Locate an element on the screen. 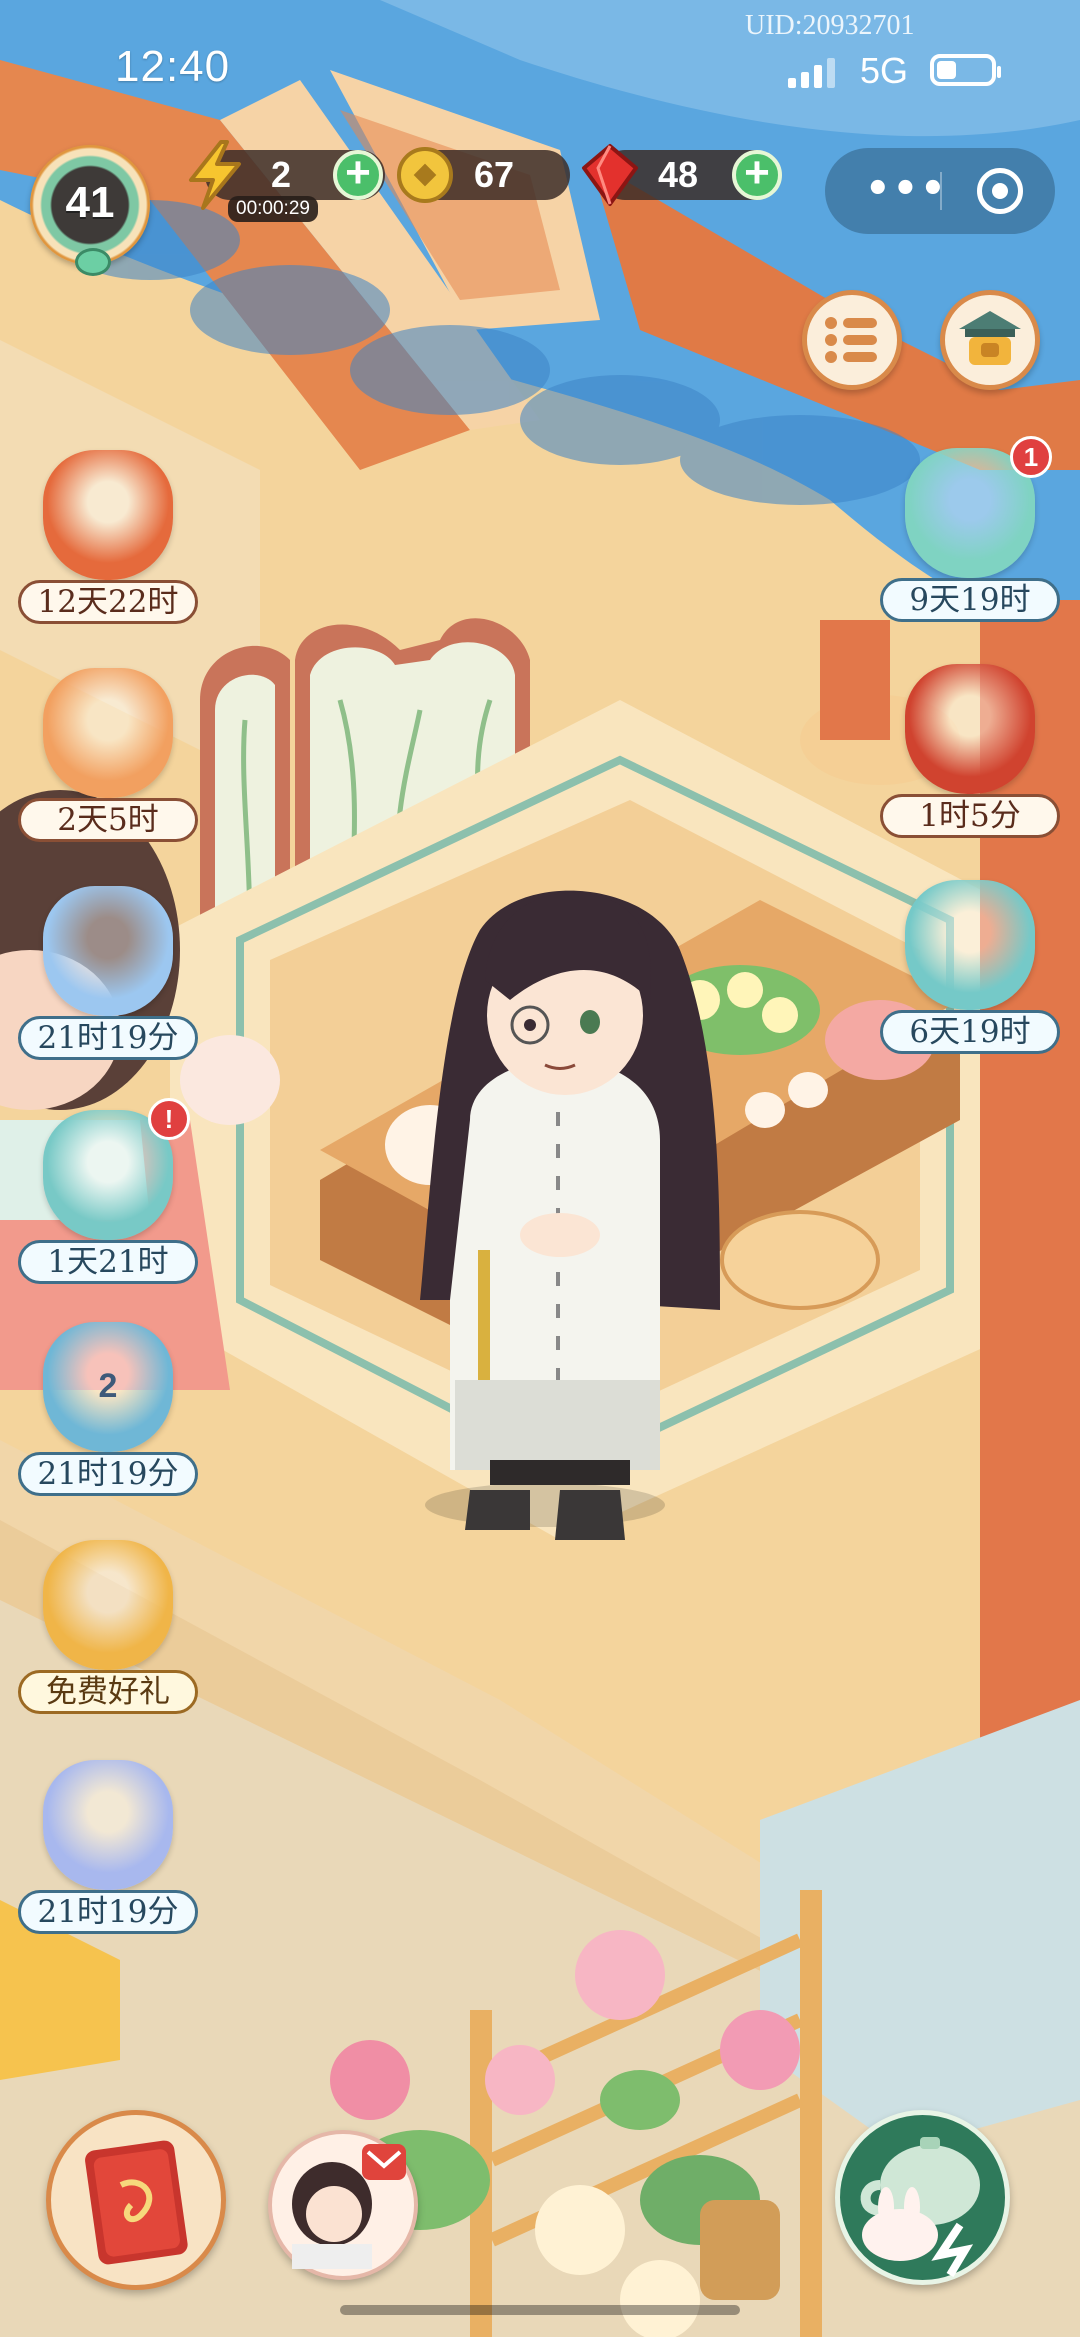  home-indicator is located at coordinates (540, 2310).